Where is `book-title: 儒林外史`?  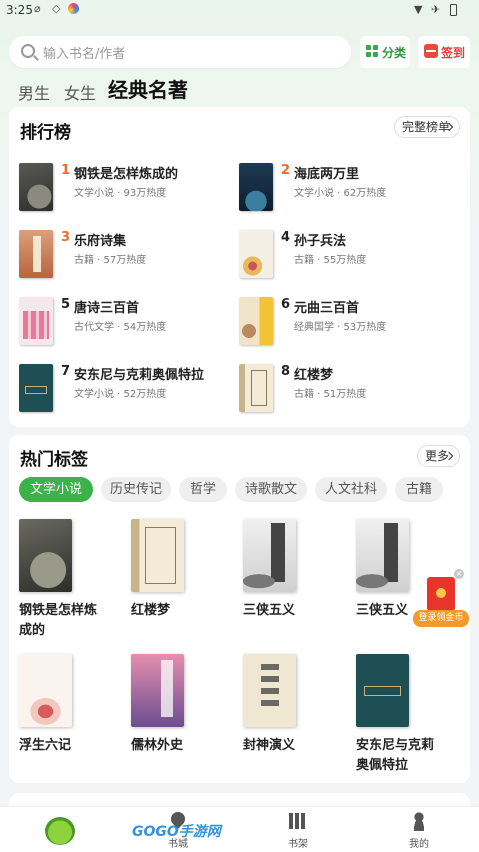 book-title: 儒林外史 is located at coordinates (157, 745).